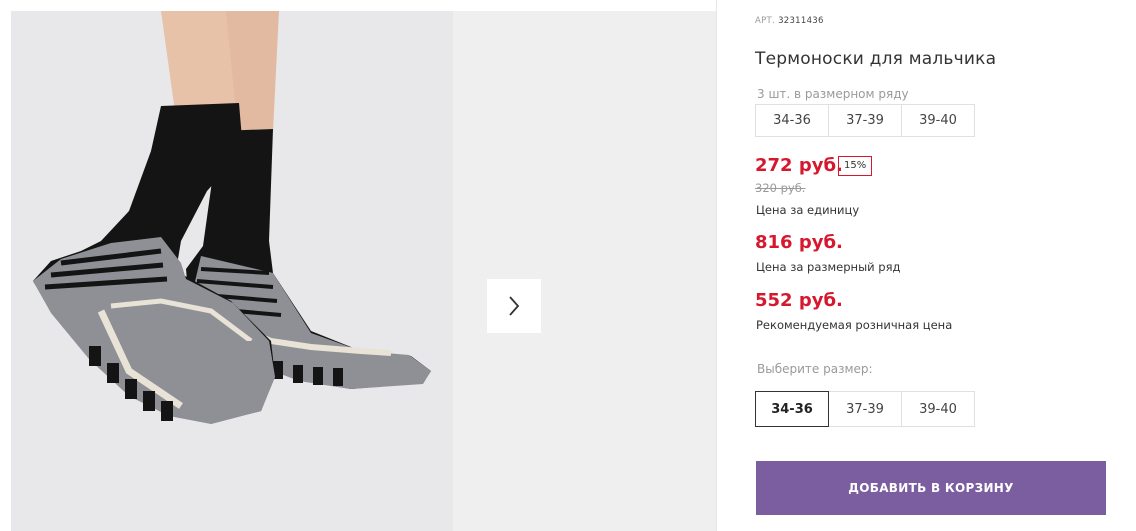  I want to click on size-option: 37-39, so click(865, 409).